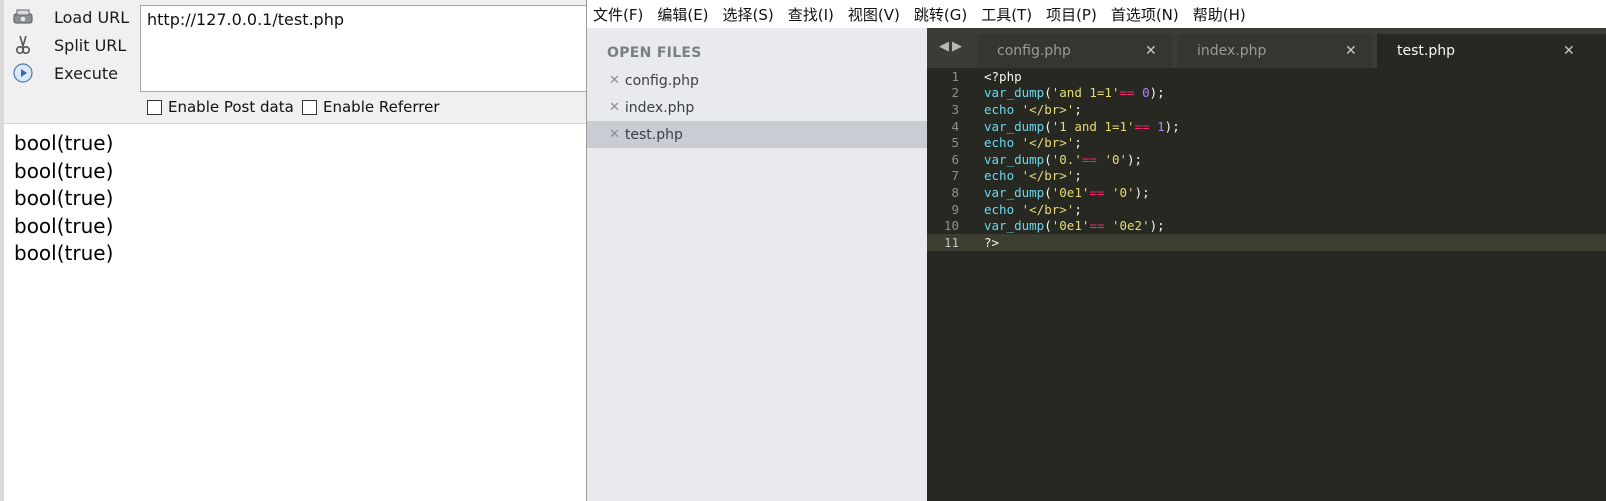 The width and height of the screenshot is (1606, 501). Describe the element at coordinates (811, 14) in the screenshot. I see `menu-find: 查找(I)` at that location.